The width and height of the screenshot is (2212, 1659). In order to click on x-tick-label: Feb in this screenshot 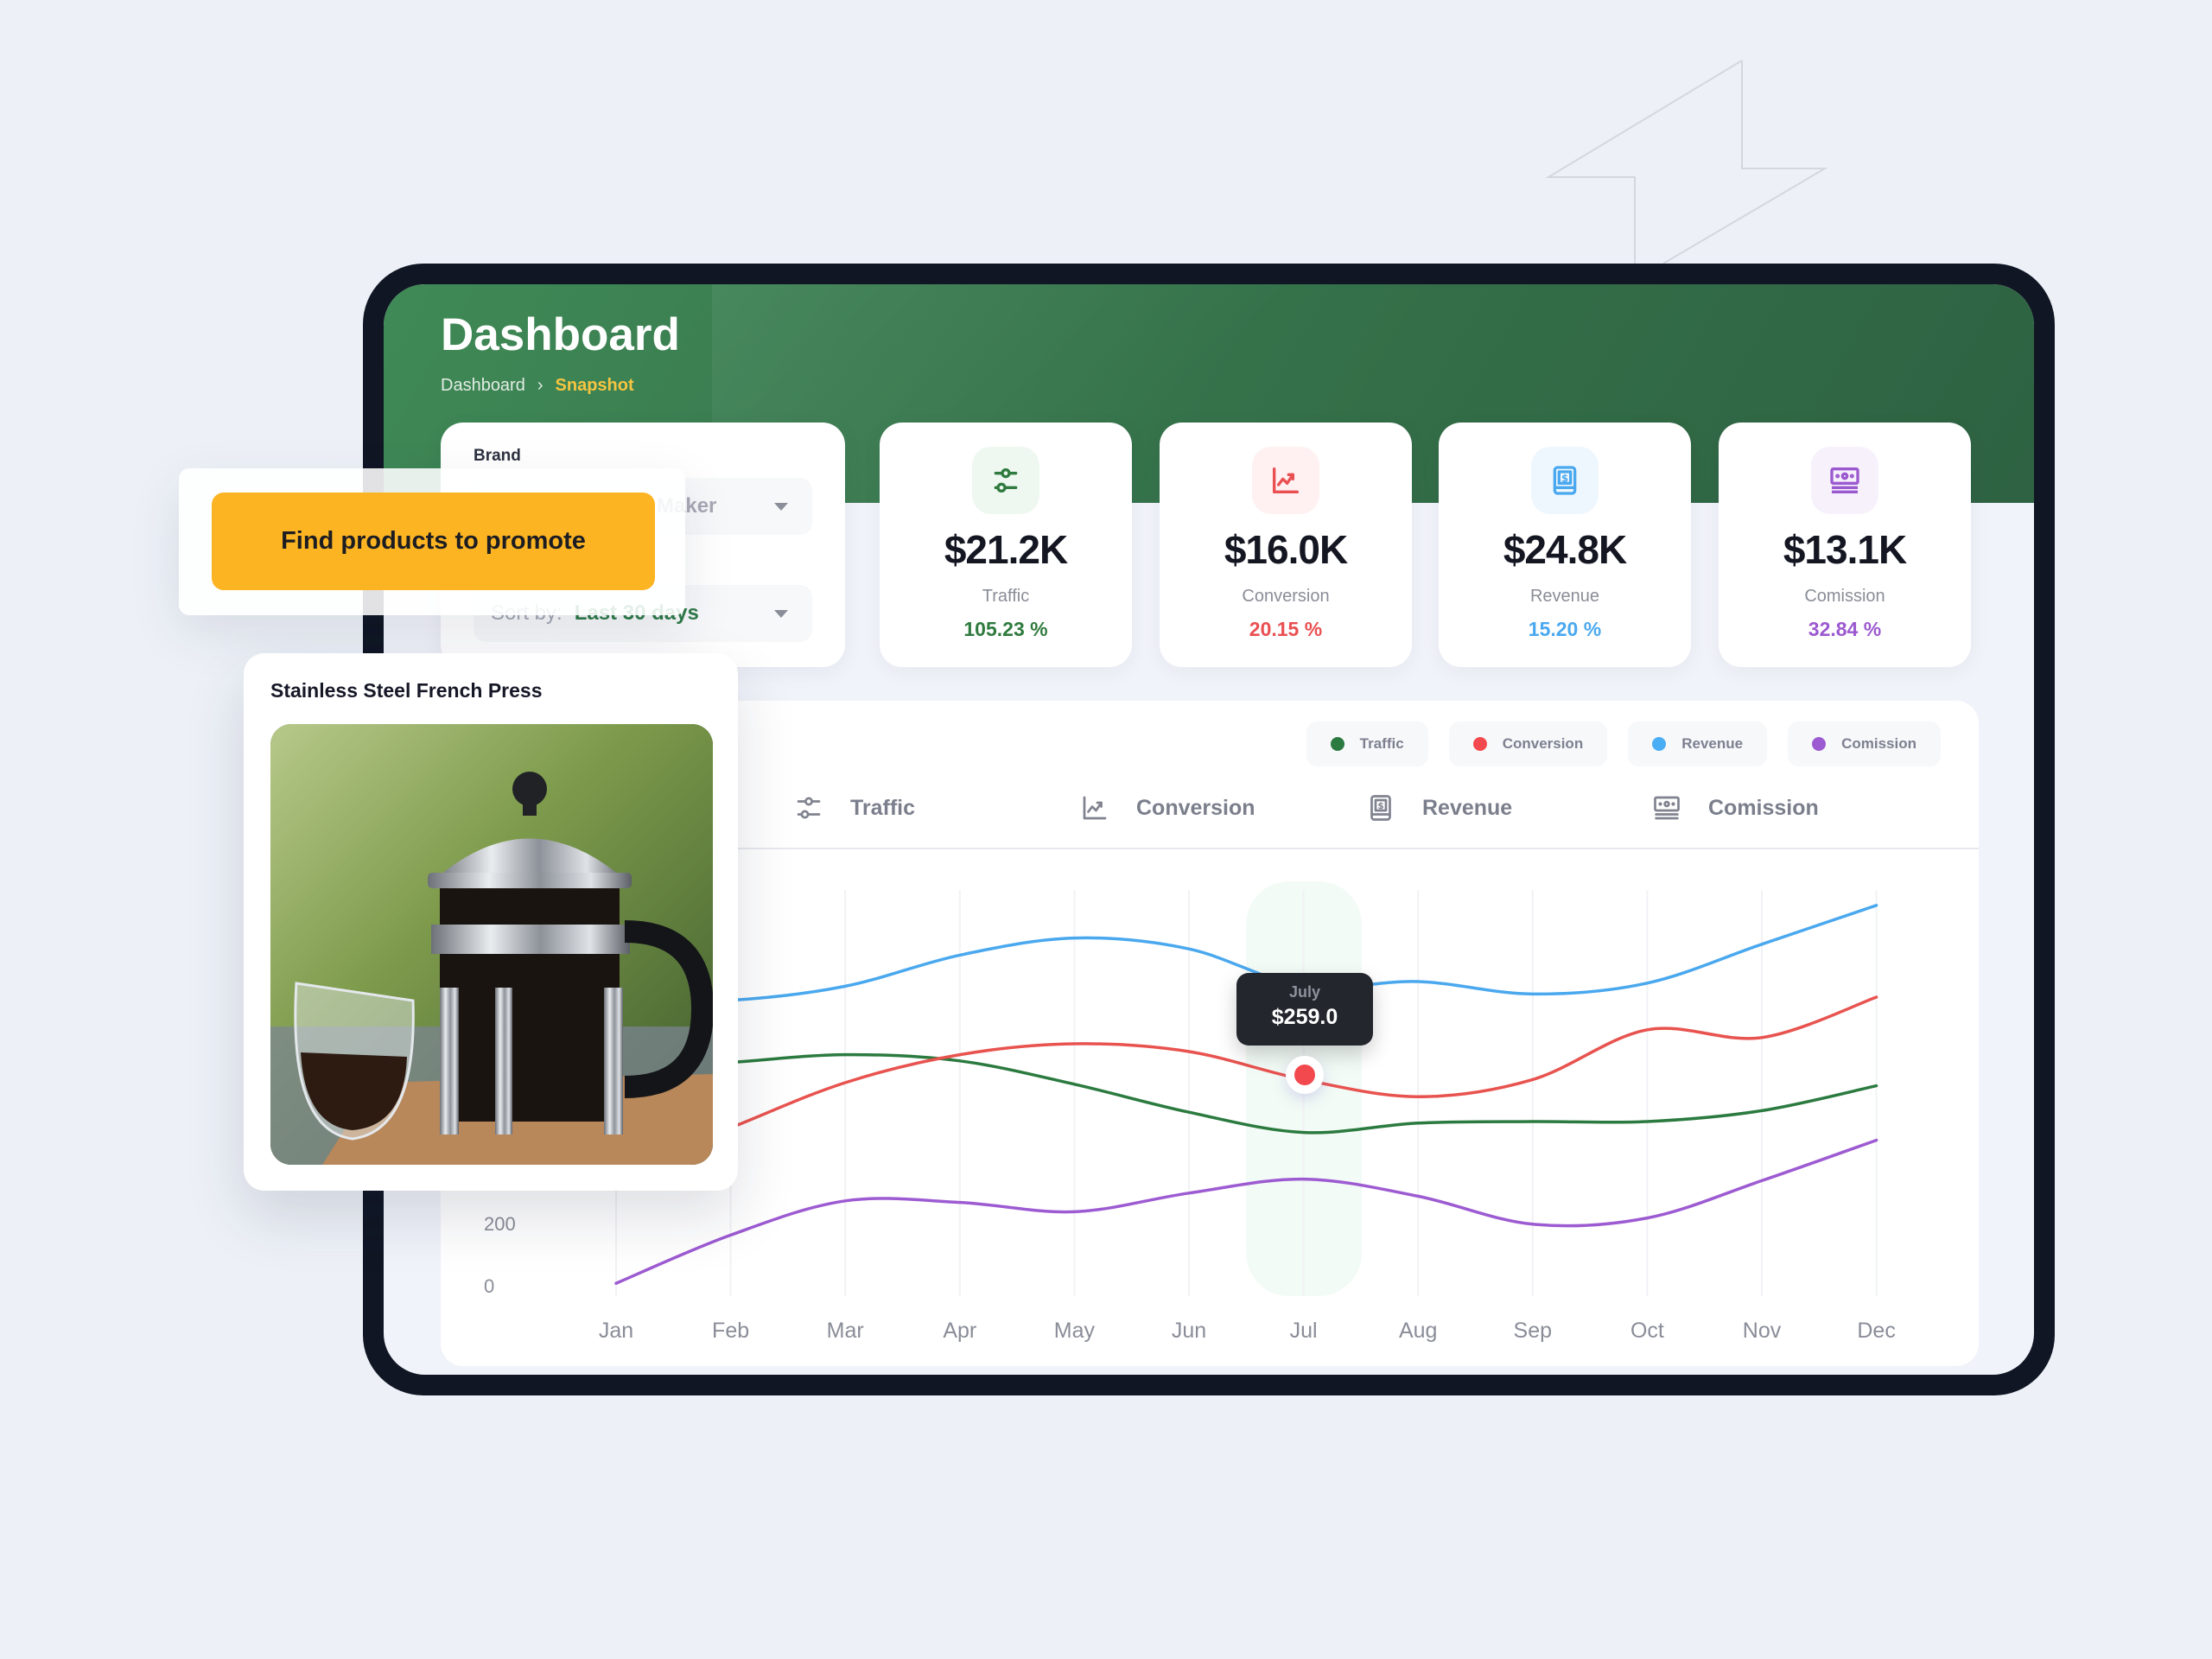, I will do `click(730, 1331)`.